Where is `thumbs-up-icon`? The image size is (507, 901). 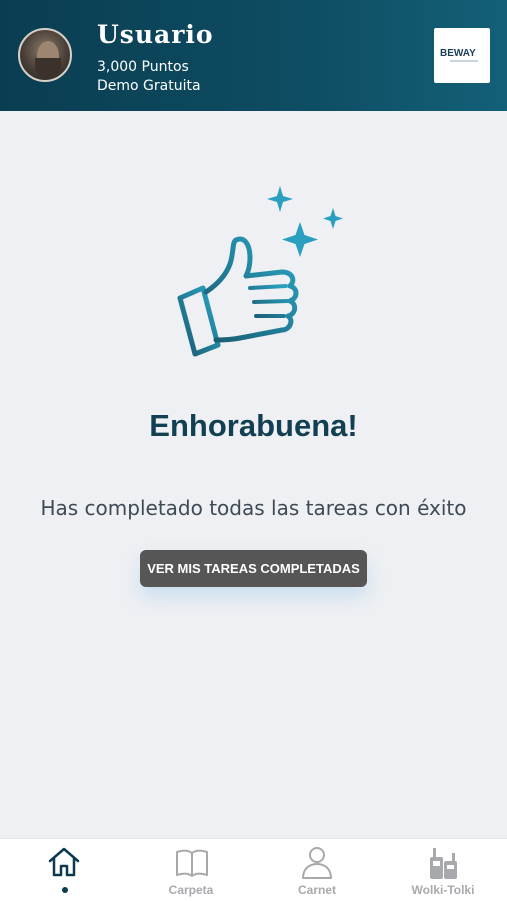 thumbs-up-icon is located at coordinates (260, 271).